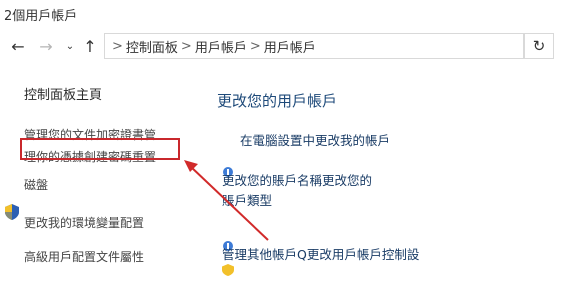 Image resolution: width=564 pixels, height=297 pixels. I want to click on link-change-account-in-pc-settings: 在電腦設置中更改我的帳戶, so click(315, 139).